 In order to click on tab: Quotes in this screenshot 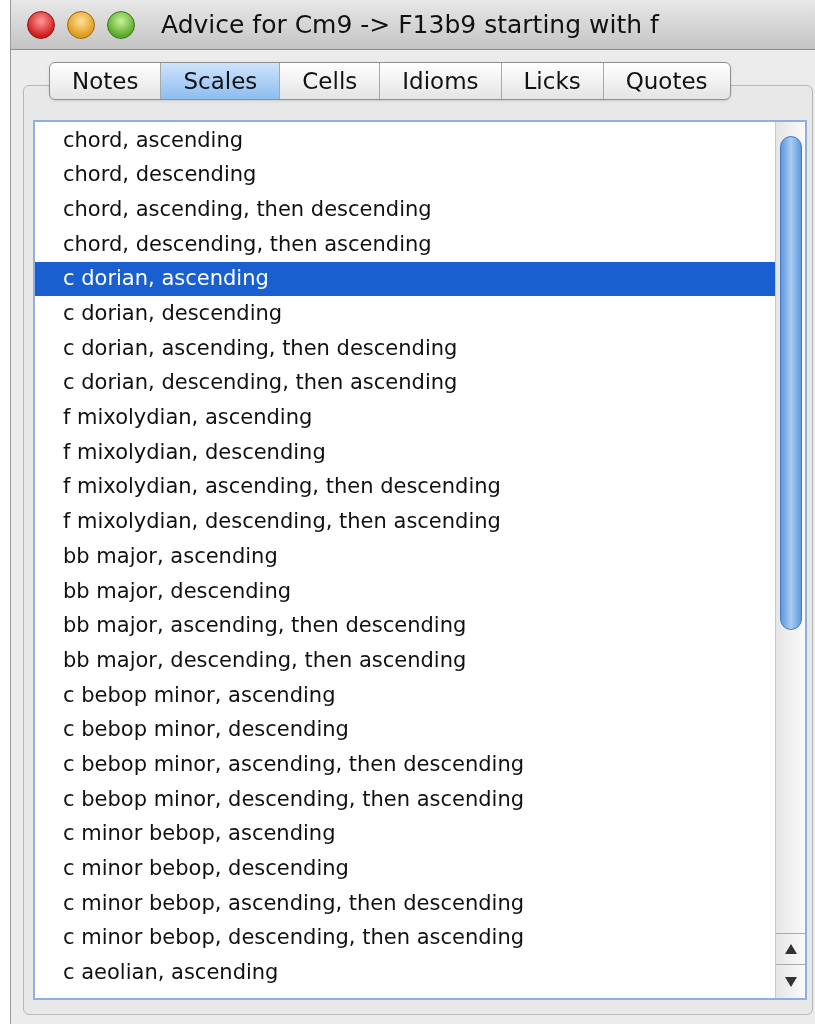, I will do `click(666, 81)`.